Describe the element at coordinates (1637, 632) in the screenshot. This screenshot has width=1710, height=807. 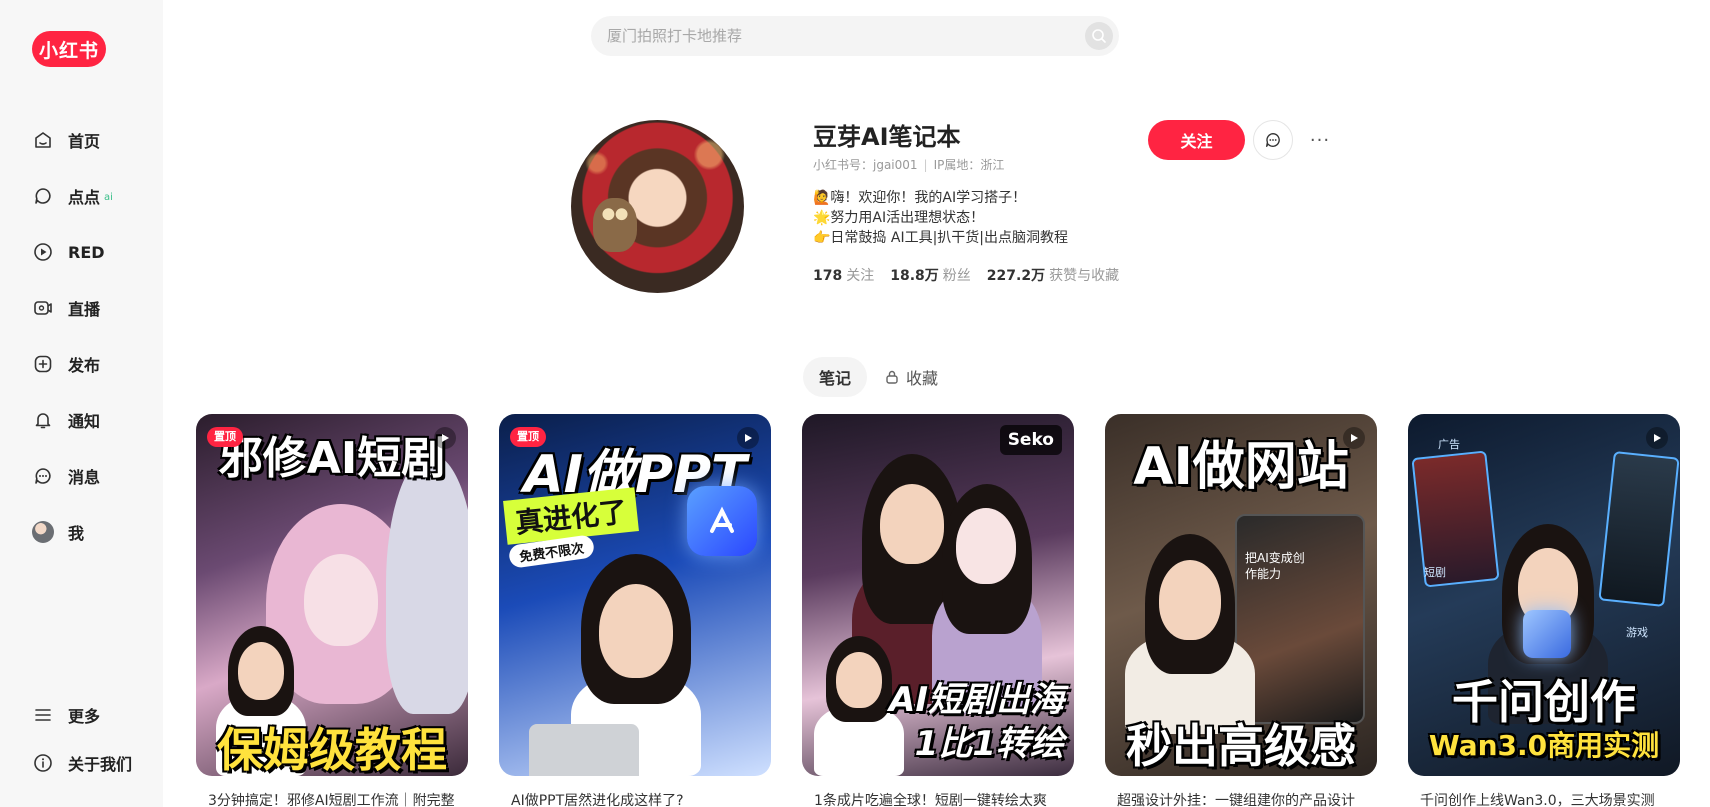
I see `panel-label: 游戏` at that location.